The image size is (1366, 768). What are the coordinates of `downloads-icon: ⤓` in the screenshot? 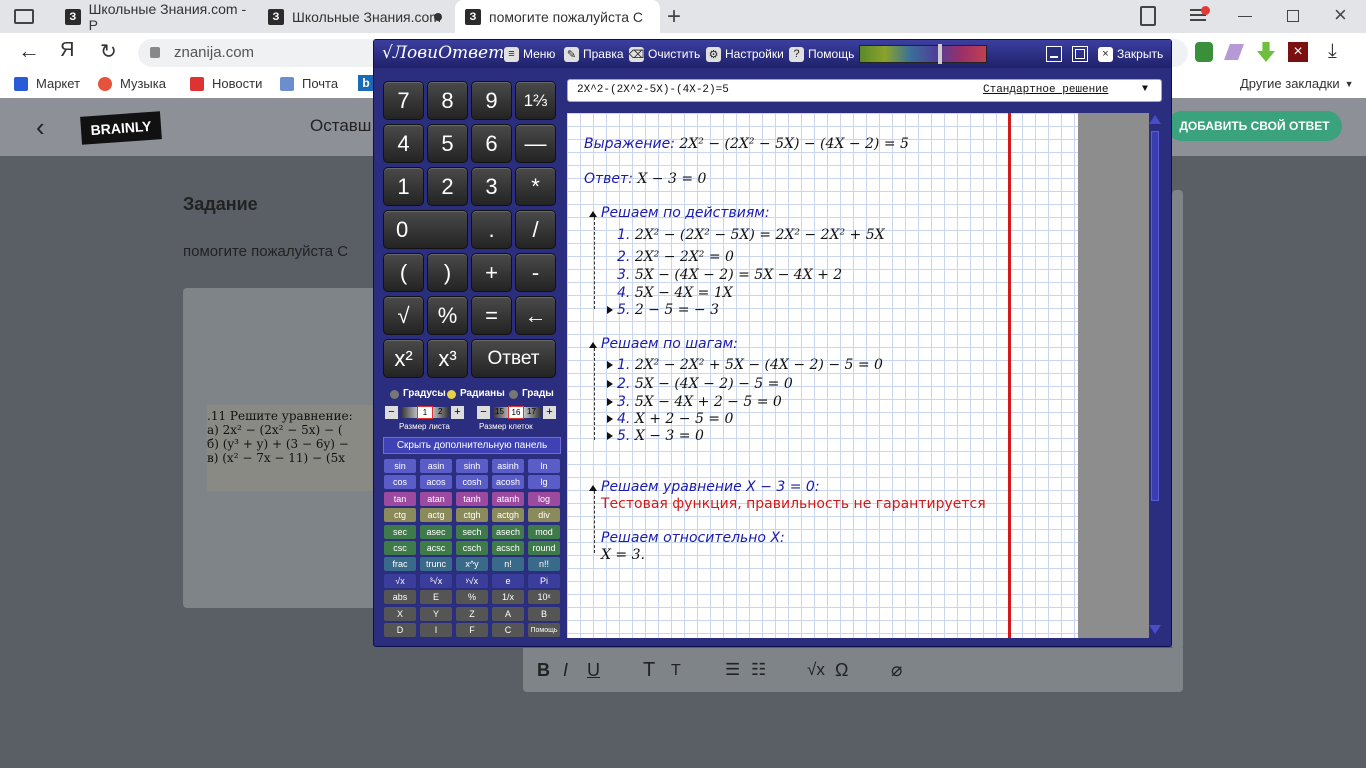 It's located at (1332, 51).